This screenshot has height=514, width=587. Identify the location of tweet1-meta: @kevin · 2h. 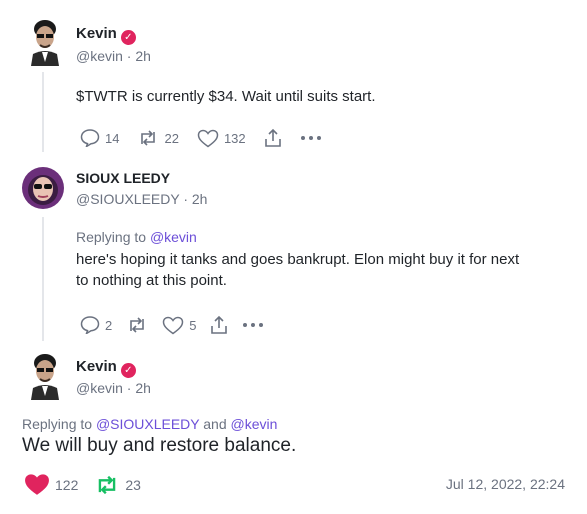
(113, 56).